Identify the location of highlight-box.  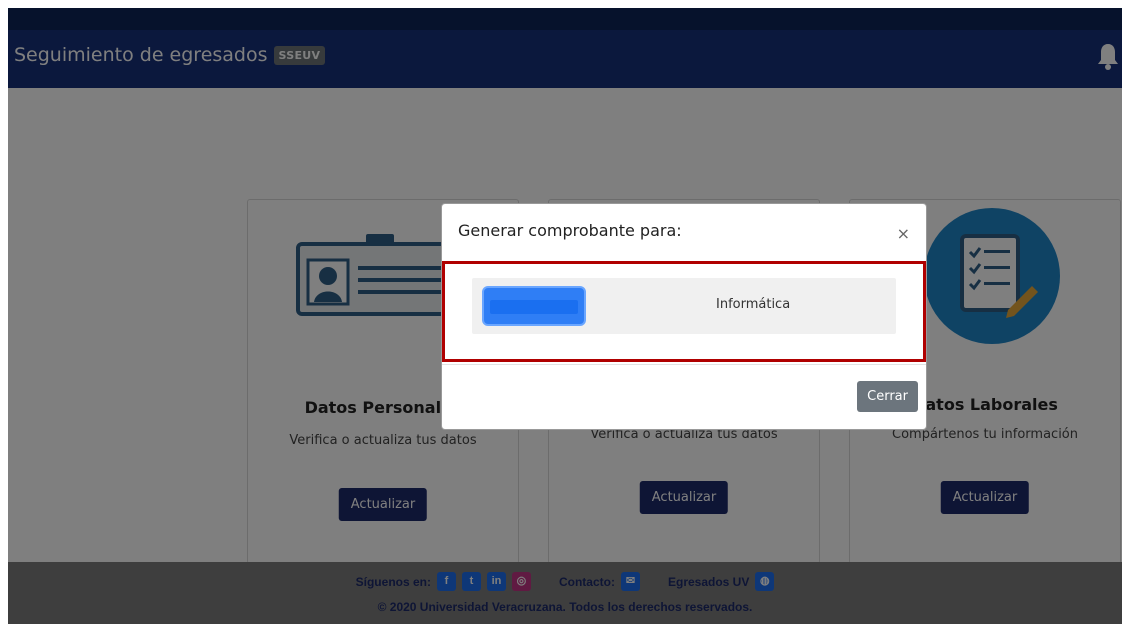
(684, 311).